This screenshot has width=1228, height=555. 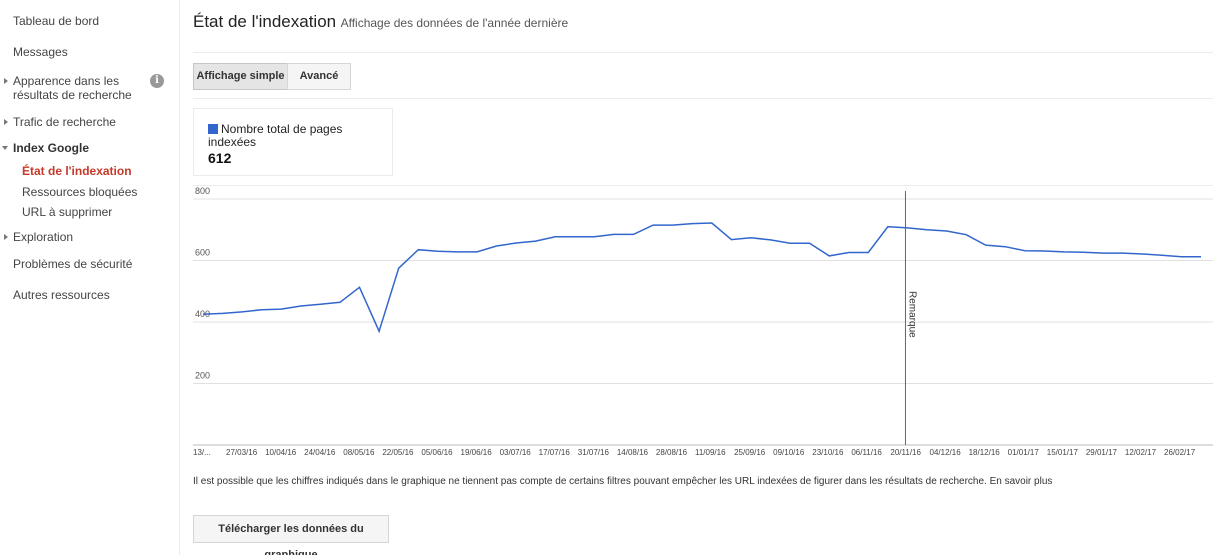 What do you see at coordinates (672, 452) in the screenshot?
I see `x-tick-label: 28/08/16` at bounding box center [672, 452].